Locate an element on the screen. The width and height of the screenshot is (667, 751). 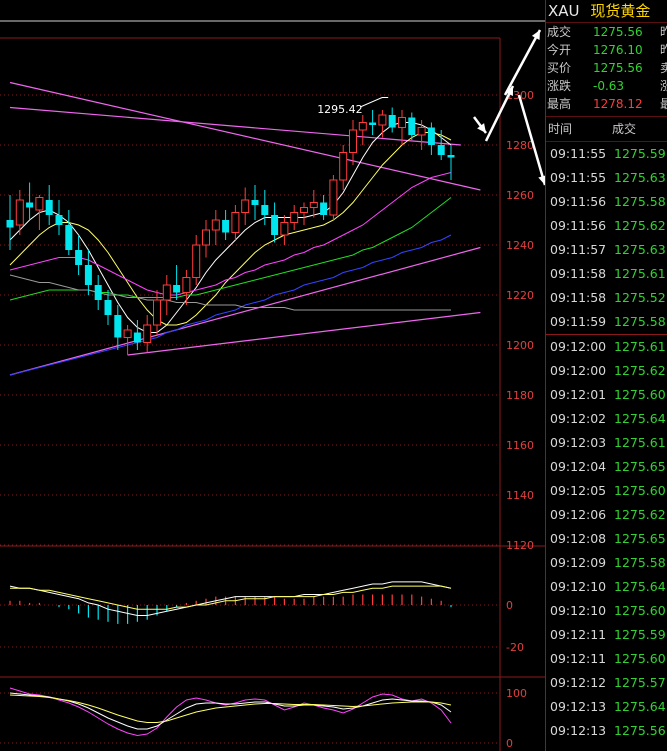
tick-time: 09:12:09 is located at coordinates (578, 562).